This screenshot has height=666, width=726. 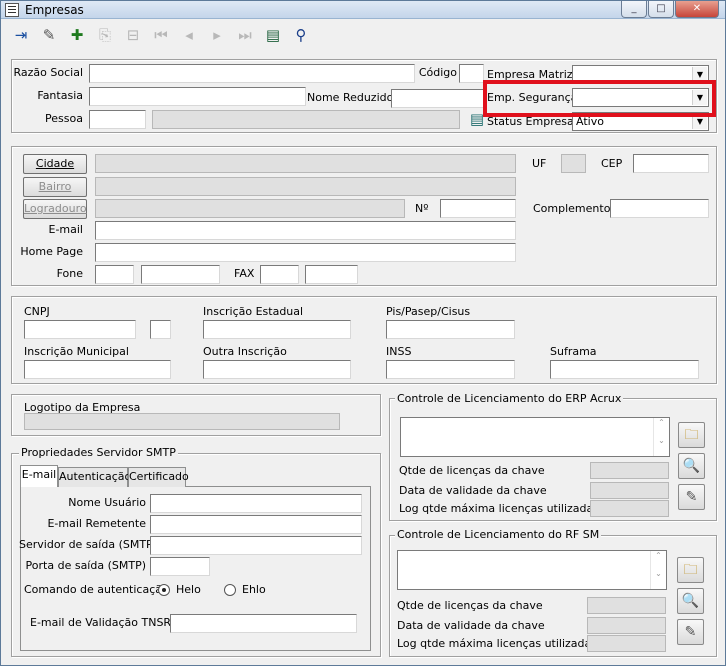 I want to click on pis-label: Pis/Pasep/Cisus, so click(x=428, y=311).